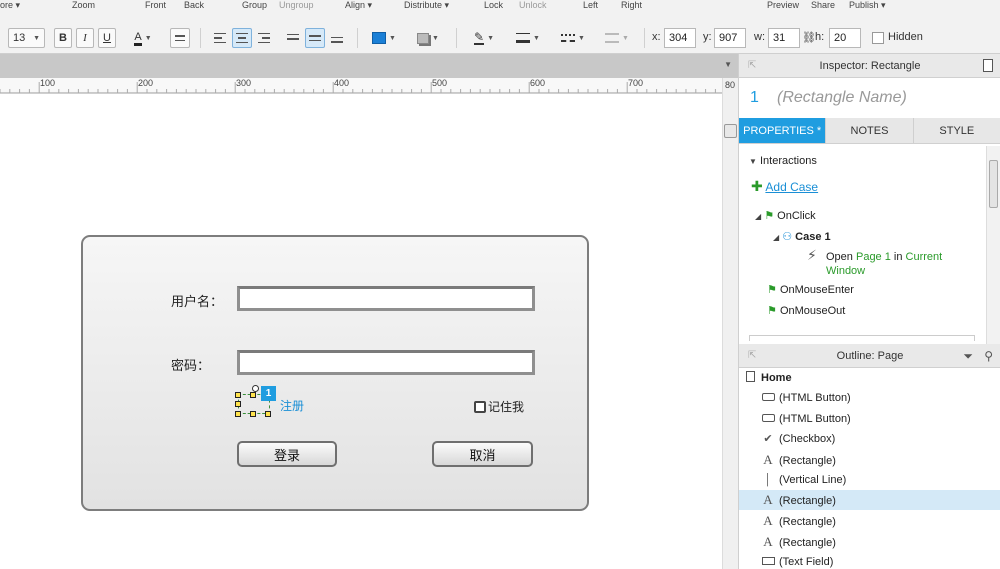  I want to click on add-case-link: ✚ Add Case, so click(784, 186).